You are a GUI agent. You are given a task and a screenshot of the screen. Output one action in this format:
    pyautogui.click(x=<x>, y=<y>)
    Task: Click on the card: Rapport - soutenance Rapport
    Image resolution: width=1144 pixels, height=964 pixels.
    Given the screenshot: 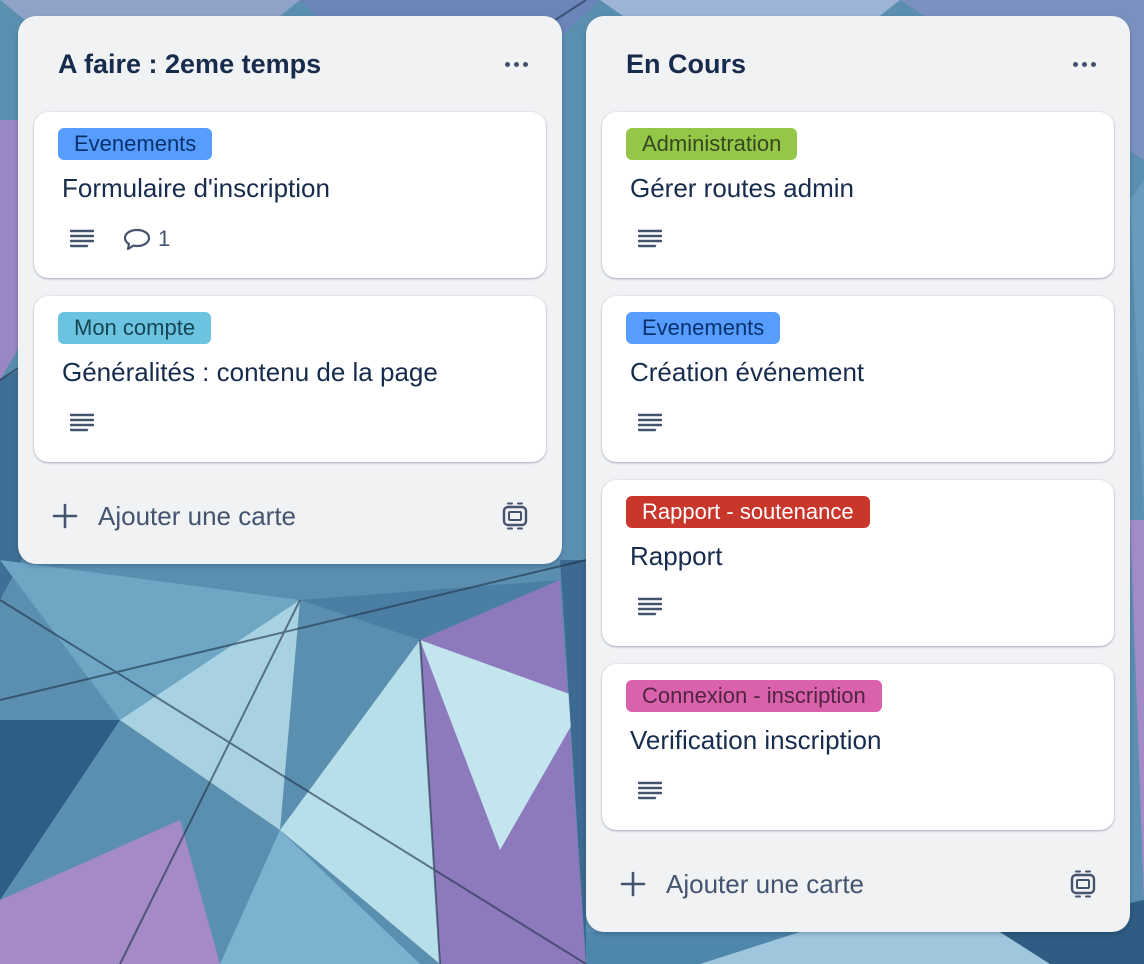 What is the action you would take?
    pyautogui.click(x=858, y=563)
    